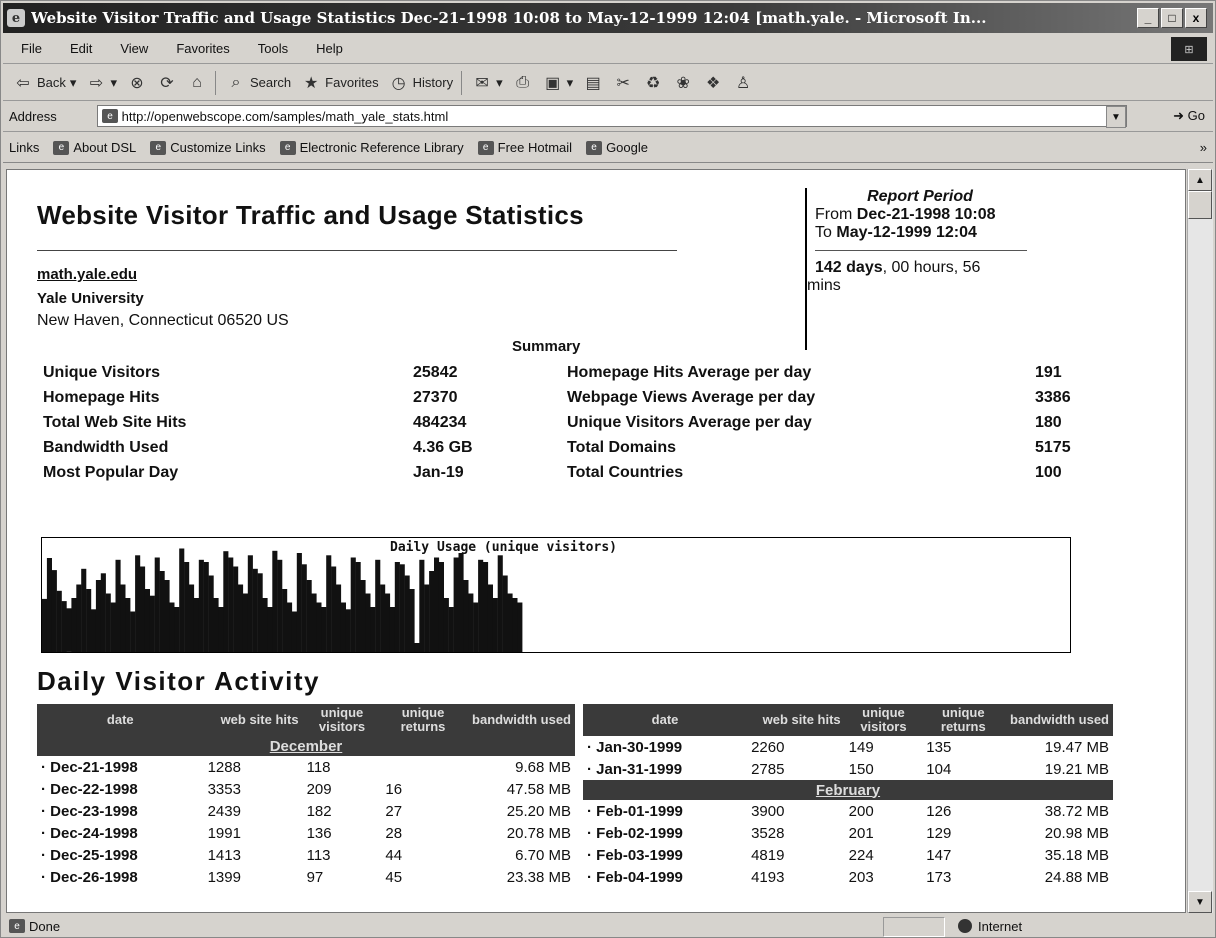 This screenshot has width=1216, height=938. What do you see at coordinates (1148, 18) in the screenshot?
I see `minimize-button: _` at bounding box center [1148, 18].